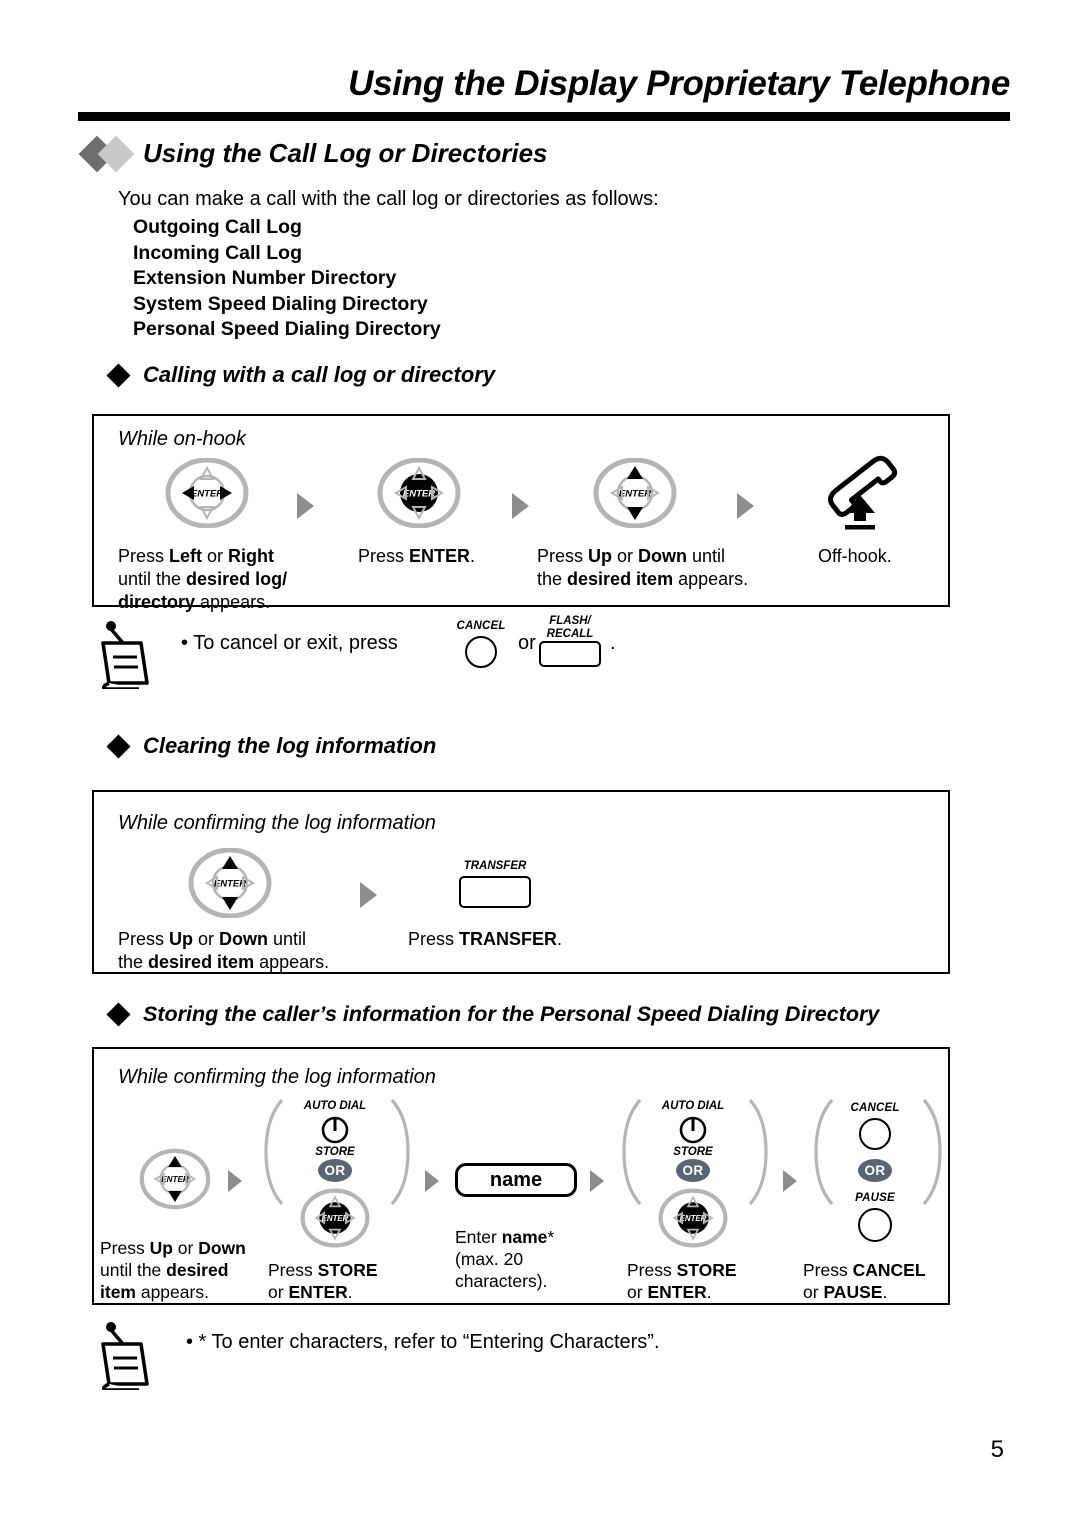 The height and width of the screenshot is (1527, 1080). I want to click on page-title: Using the Display Proprietary Telephone, so click(679, 83).